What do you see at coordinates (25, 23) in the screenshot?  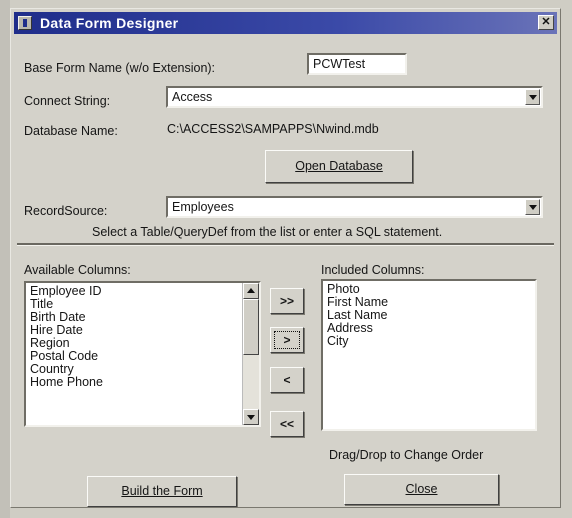 I see `window-menu-icon` at bounding box center [25, 23].